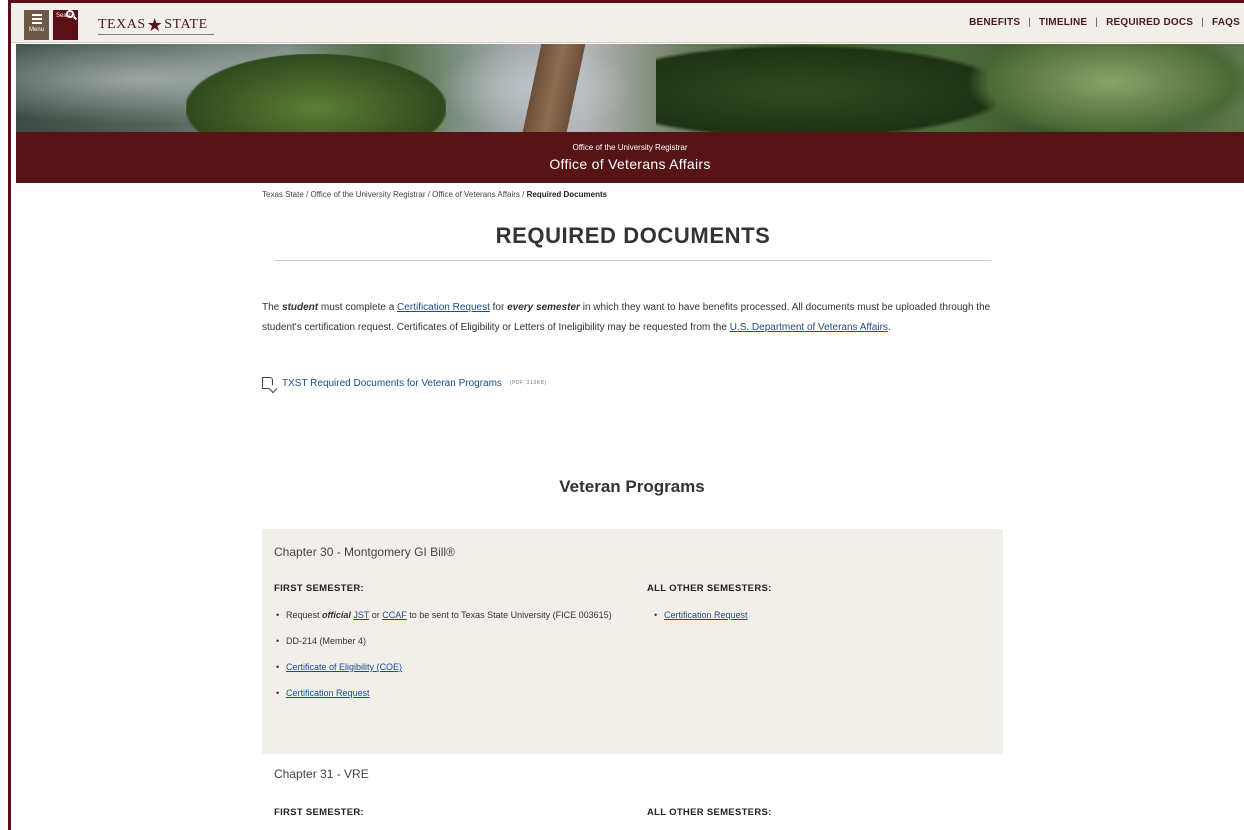 This screenshot has width=1244, height=830. Describe the element at coordinates (283, 194) in the screenshot. I see `breadcrumb-item: Texas State` at that location.